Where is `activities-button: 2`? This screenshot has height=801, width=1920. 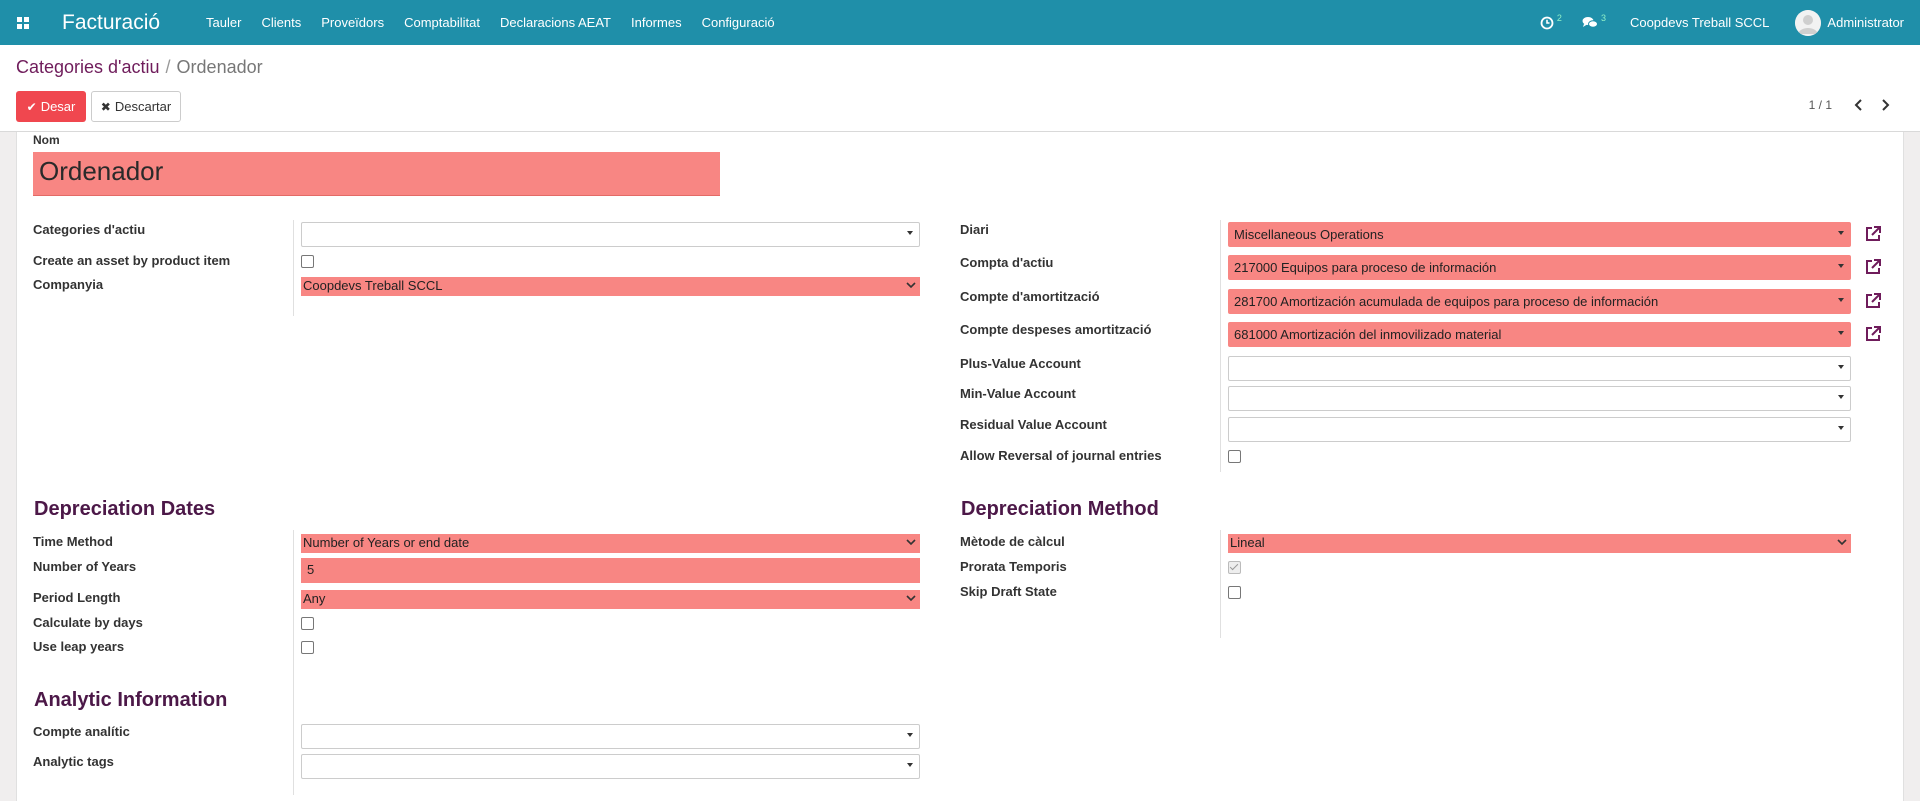
activities-button: 2 is located at coordinates (1551, 21).